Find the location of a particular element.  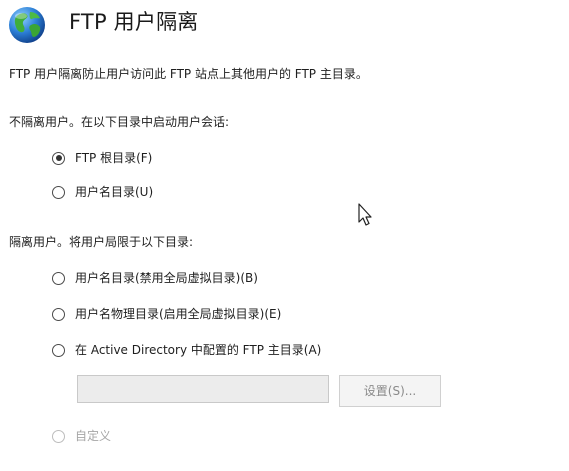

active-directory-path-field is located at coordinates (203, 389).